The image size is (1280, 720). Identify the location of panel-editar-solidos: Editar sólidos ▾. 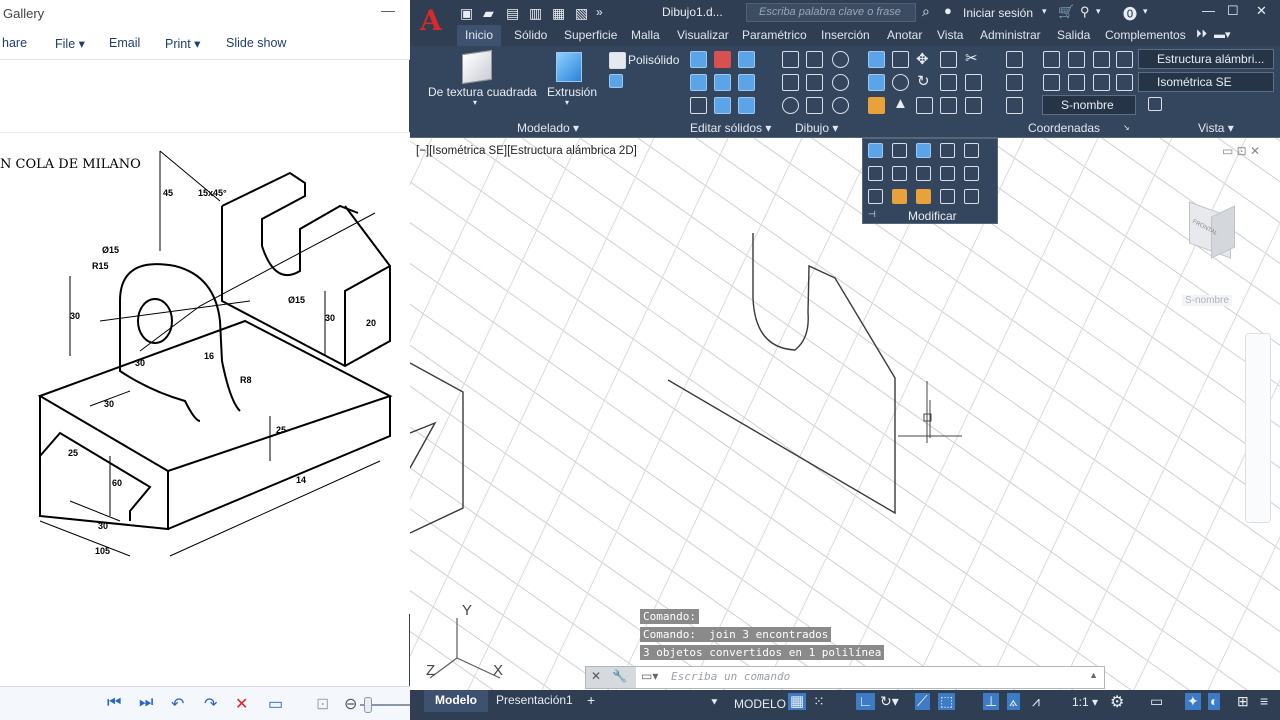
(730, 128).